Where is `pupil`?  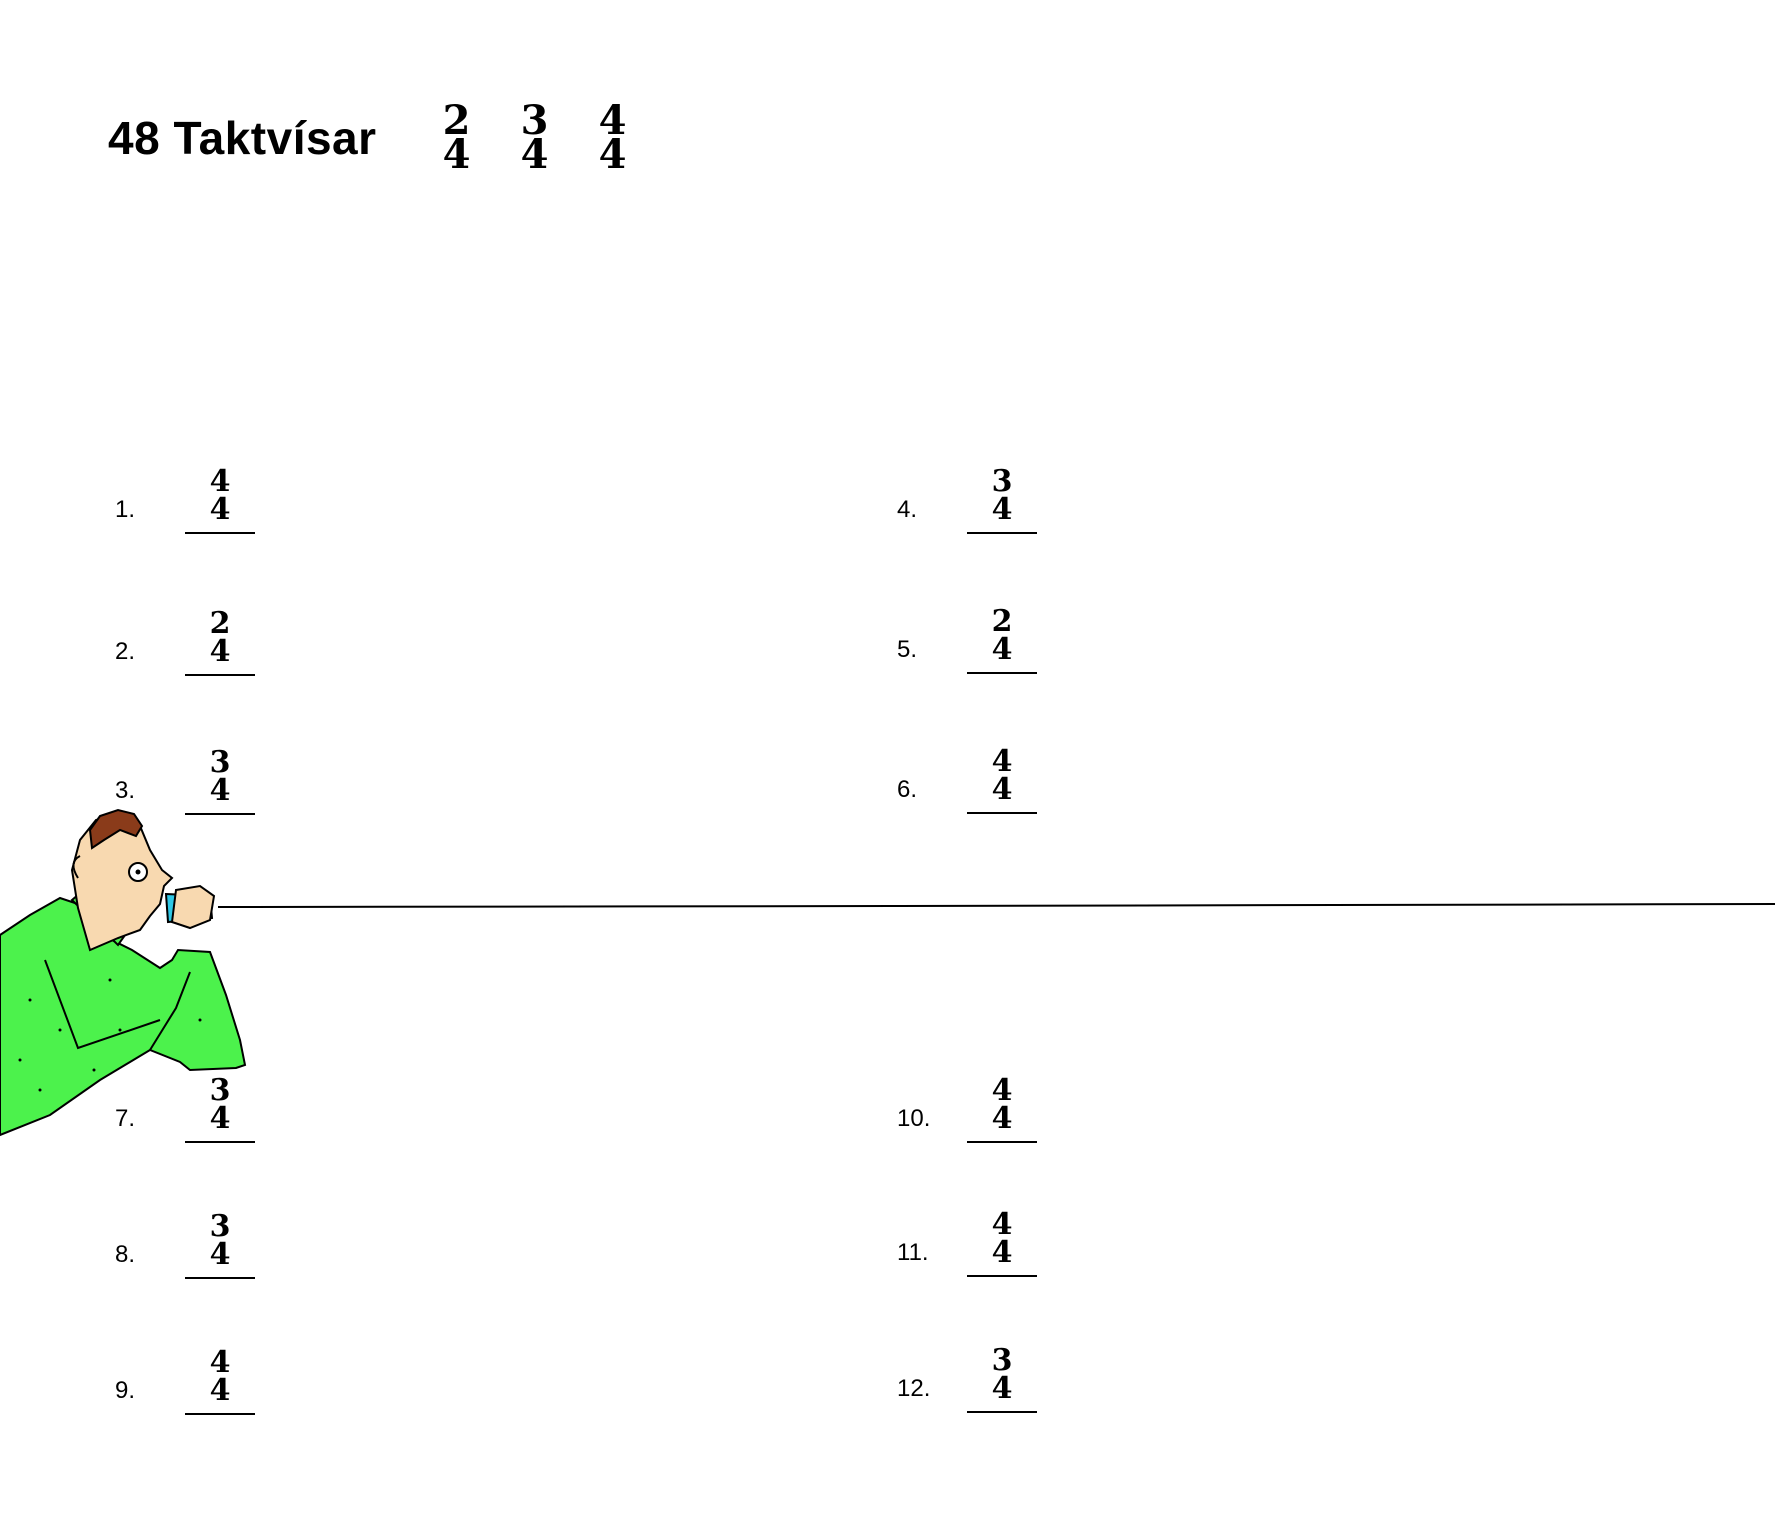
pupil is located at coordinates (138, 872).